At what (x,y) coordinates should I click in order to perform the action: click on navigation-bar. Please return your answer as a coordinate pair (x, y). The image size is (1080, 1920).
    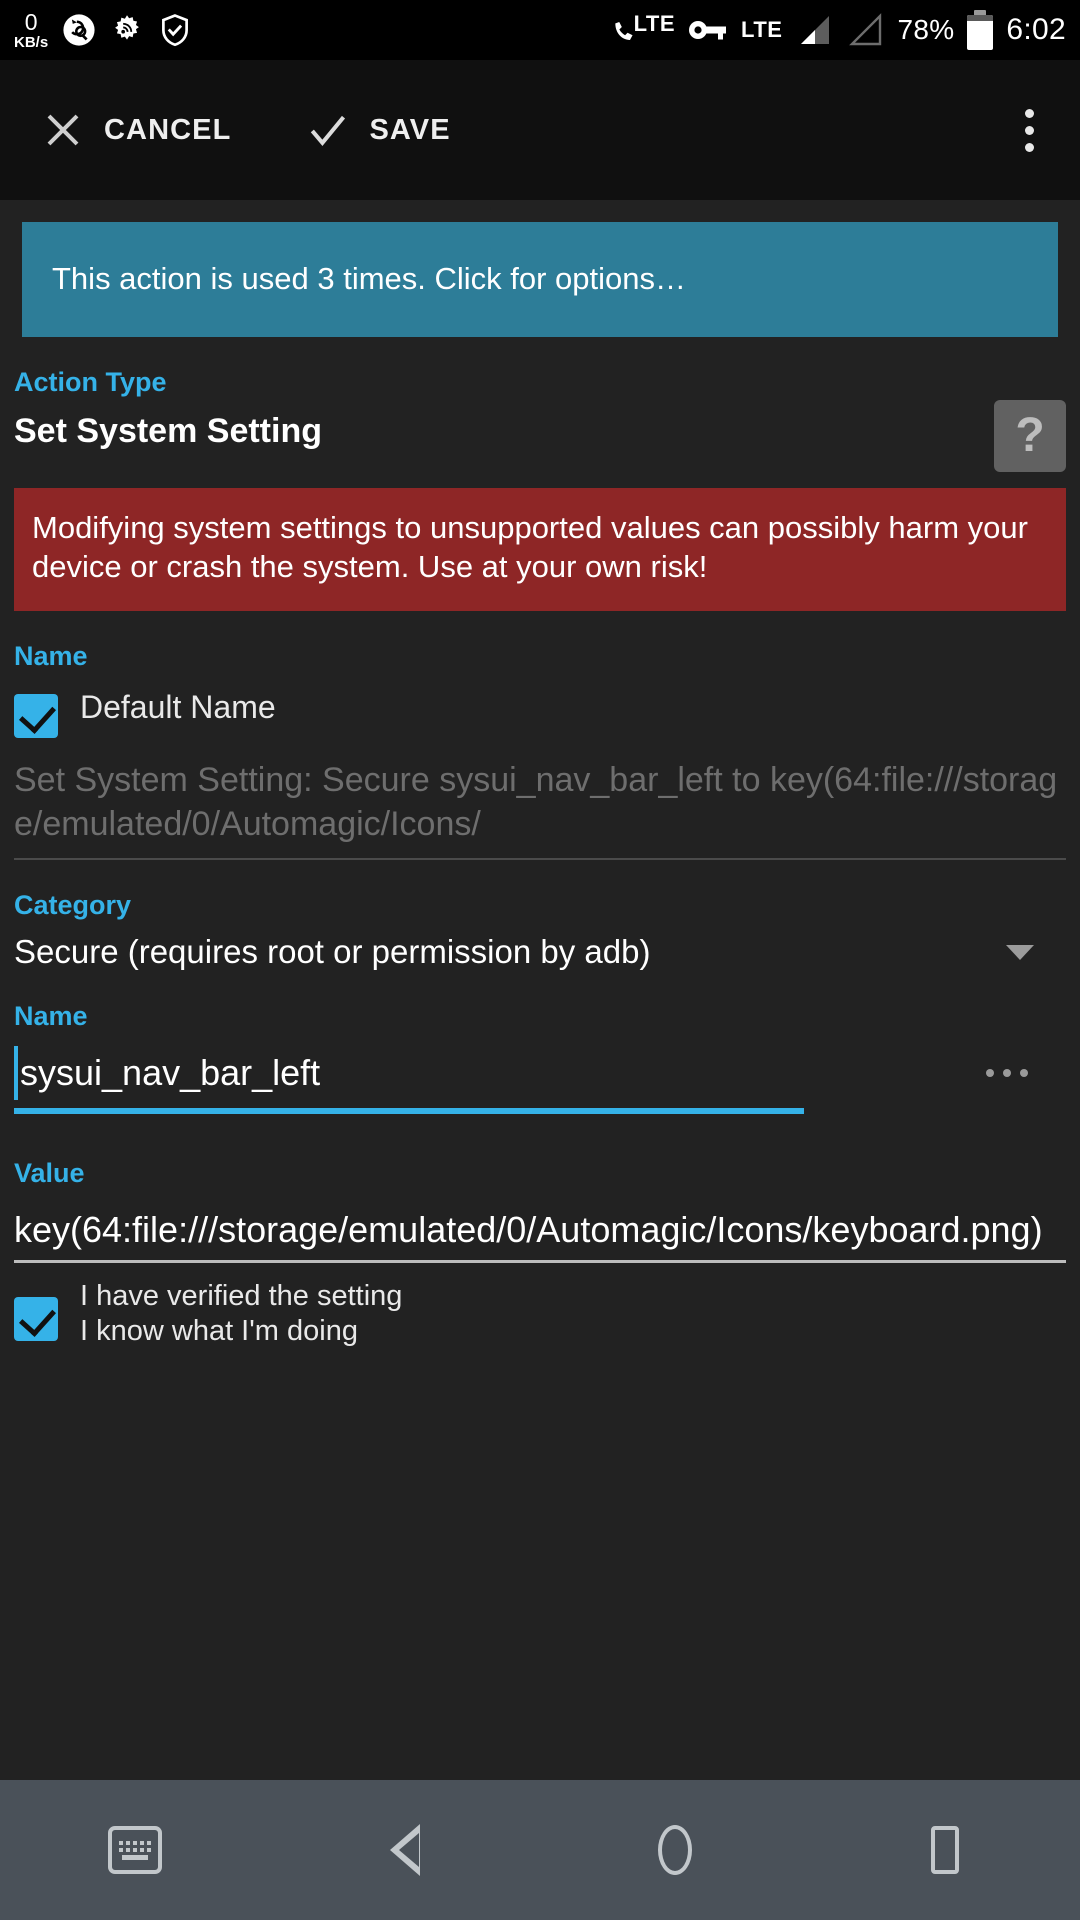
    Looking at the image, I should click on (540, 1850).